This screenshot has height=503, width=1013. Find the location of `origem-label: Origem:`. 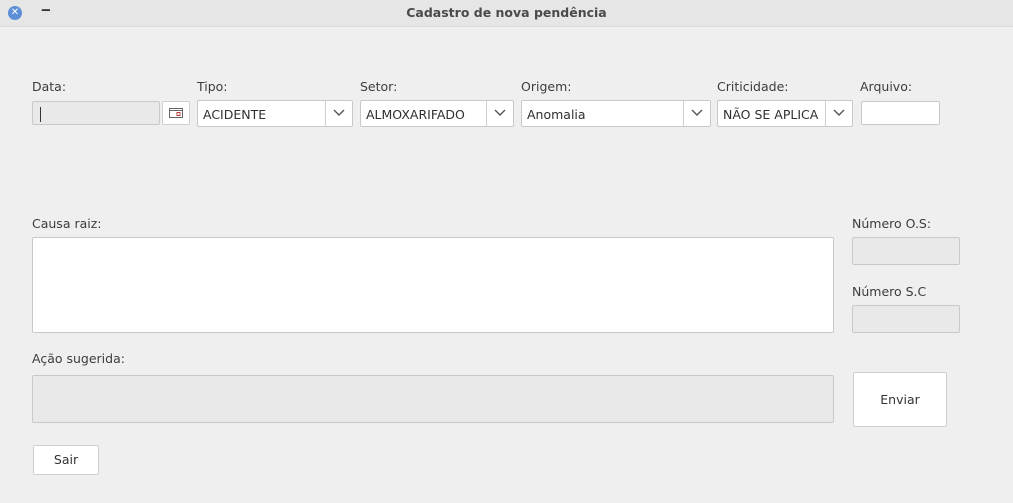

origem-label: Origem: is located at coordinates (546, 86).